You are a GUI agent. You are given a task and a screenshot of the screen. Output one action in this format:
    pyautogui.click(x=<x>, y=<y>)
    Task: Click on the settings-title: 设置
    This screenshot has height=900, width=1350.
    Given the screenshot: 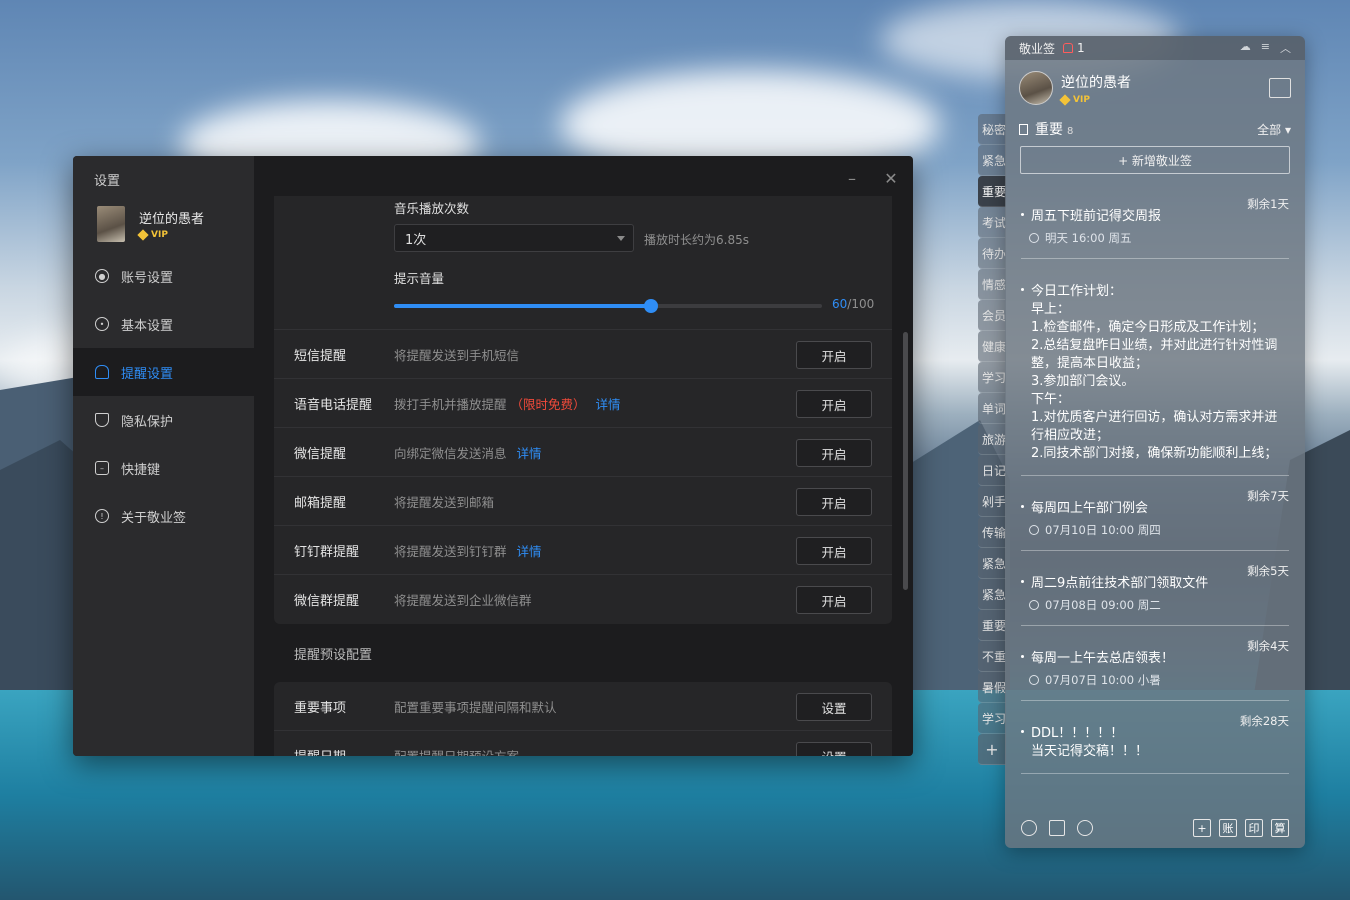 What is the action you would take?
    pyautogui.click(x=107, y=181)
    